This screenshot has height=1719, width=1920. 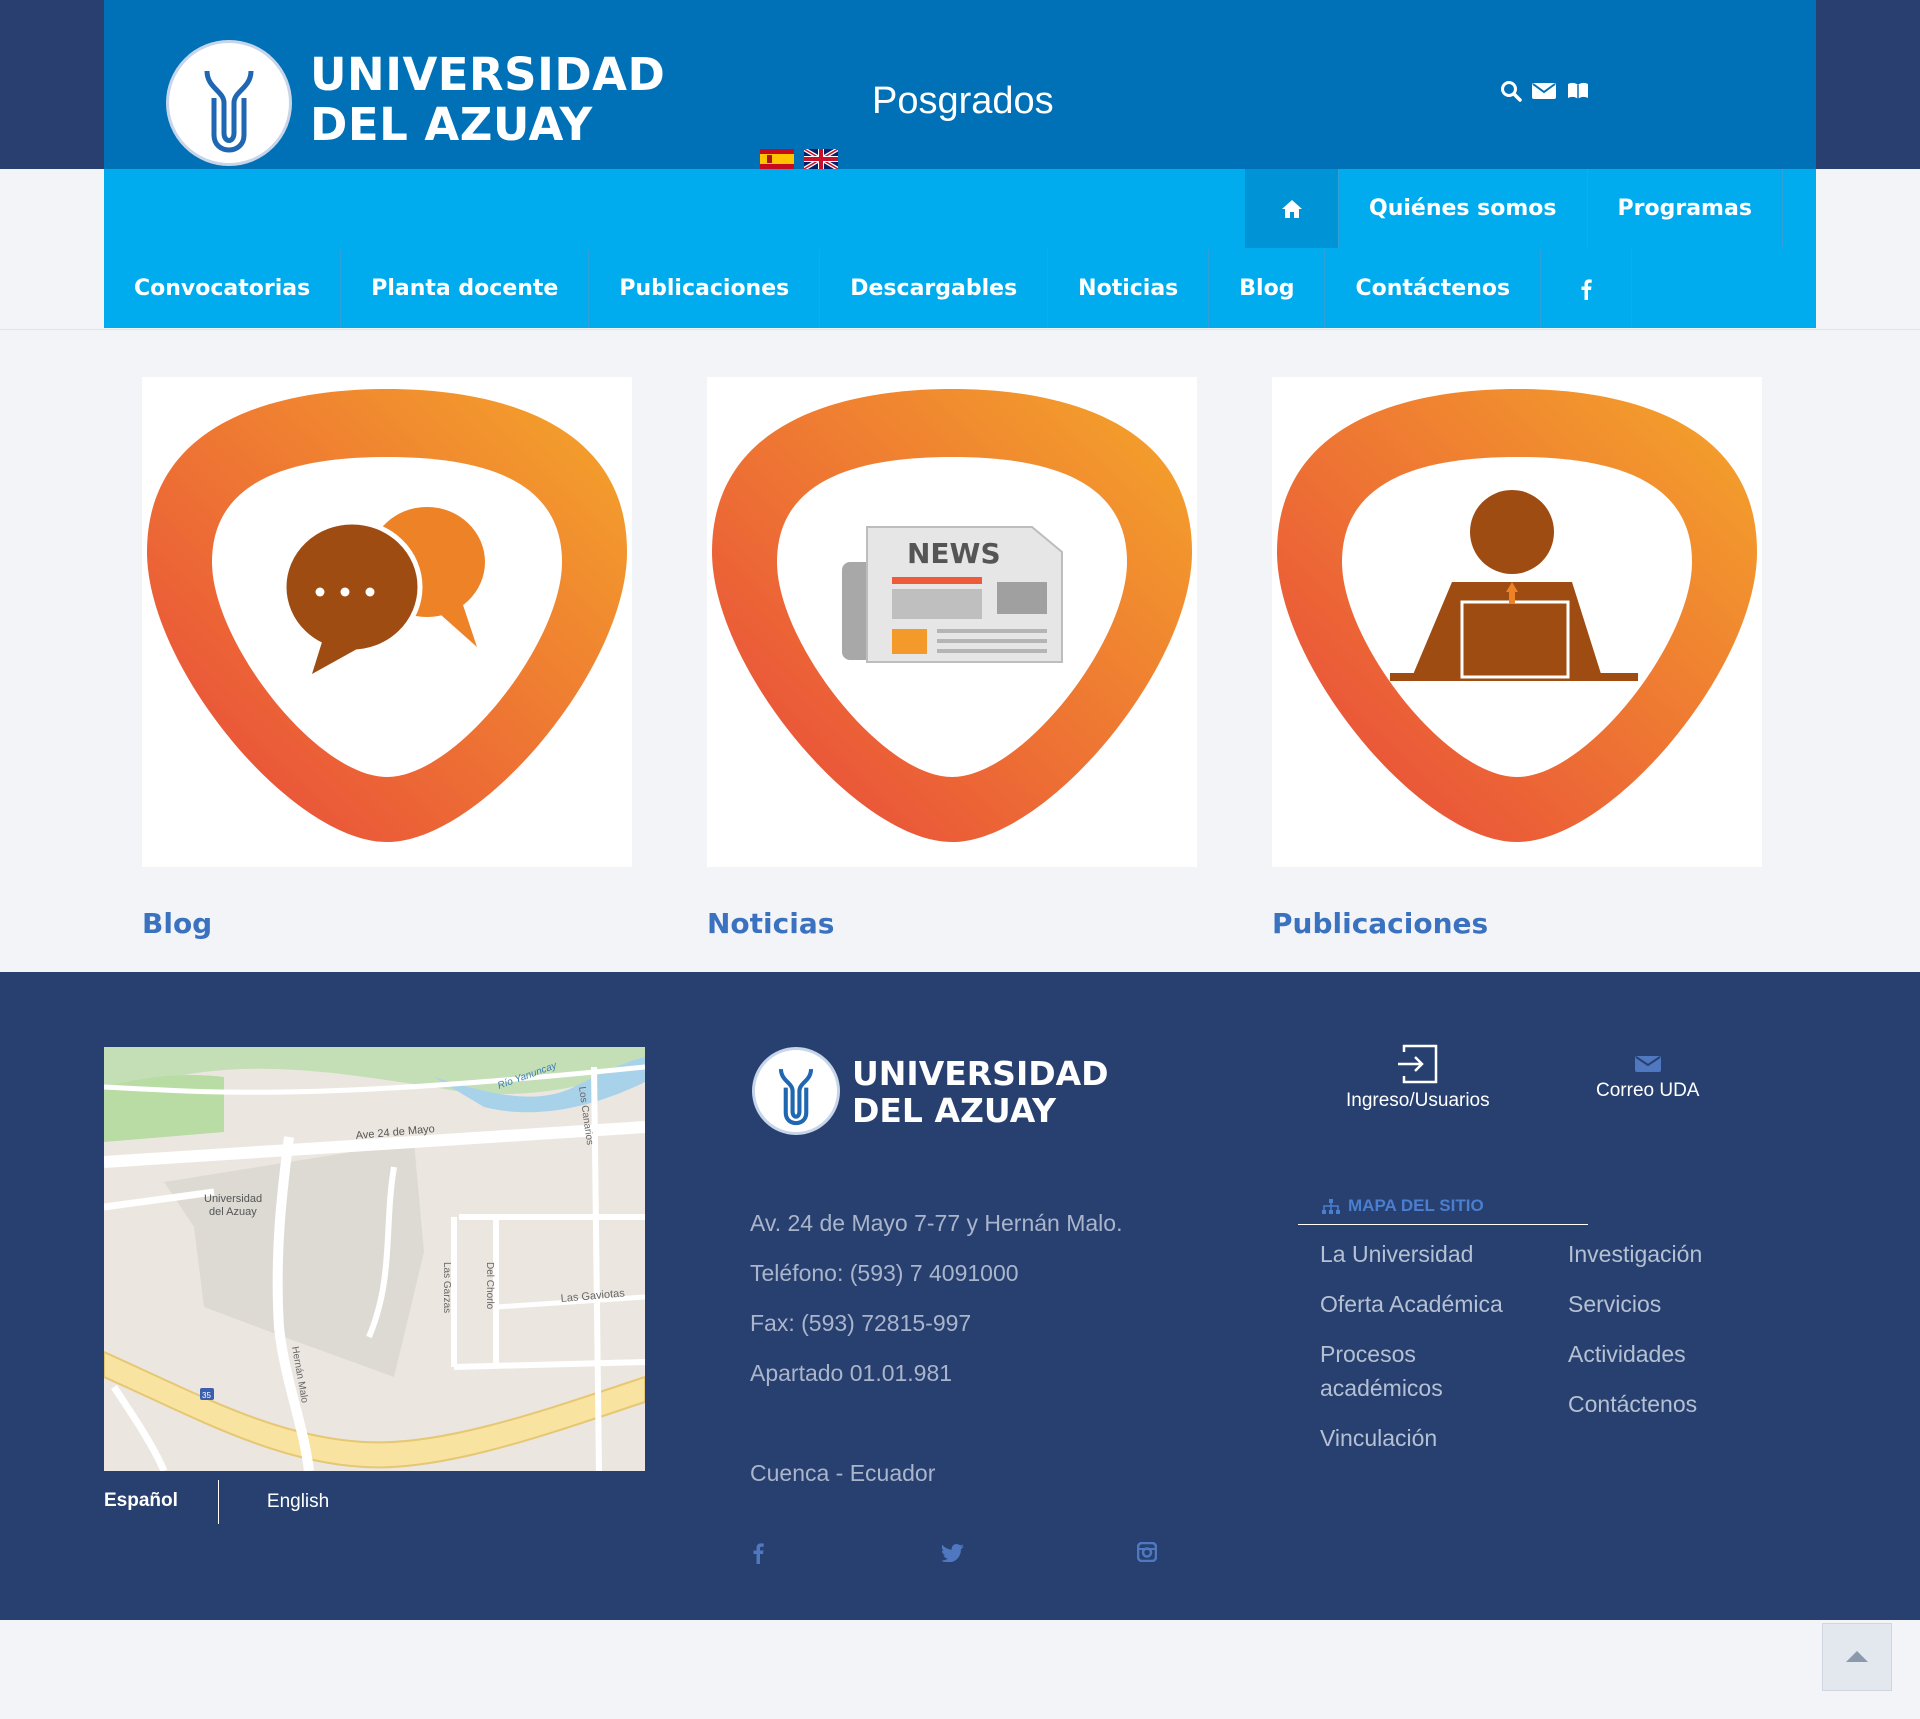 What do you see at coordinates (387, 622) in the screenshot?
I see `card-blog-image` at bounding box center [387, 622].